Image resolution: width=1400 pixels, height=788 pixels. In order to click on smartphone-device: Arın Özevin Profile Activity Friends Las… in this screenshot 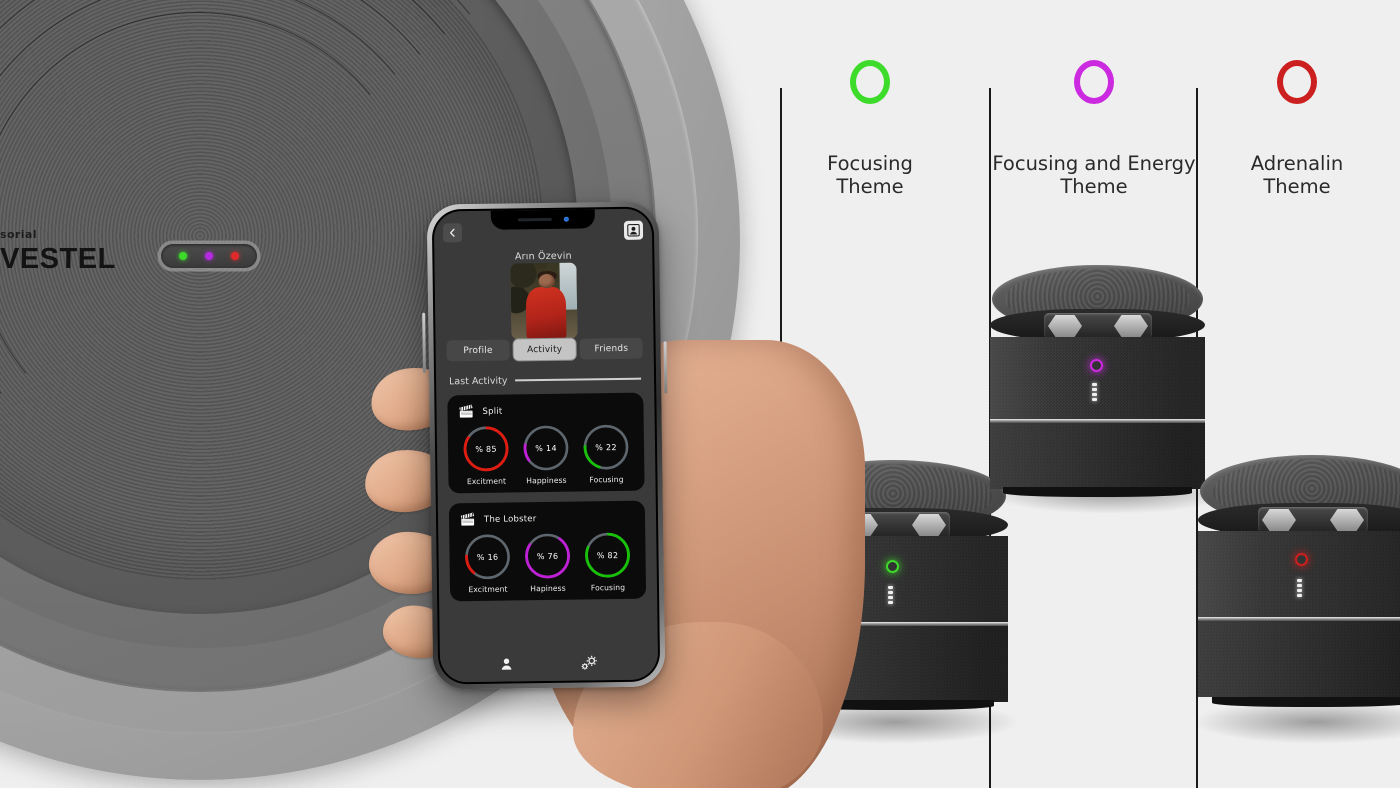, I will do `click(545, 445)`.